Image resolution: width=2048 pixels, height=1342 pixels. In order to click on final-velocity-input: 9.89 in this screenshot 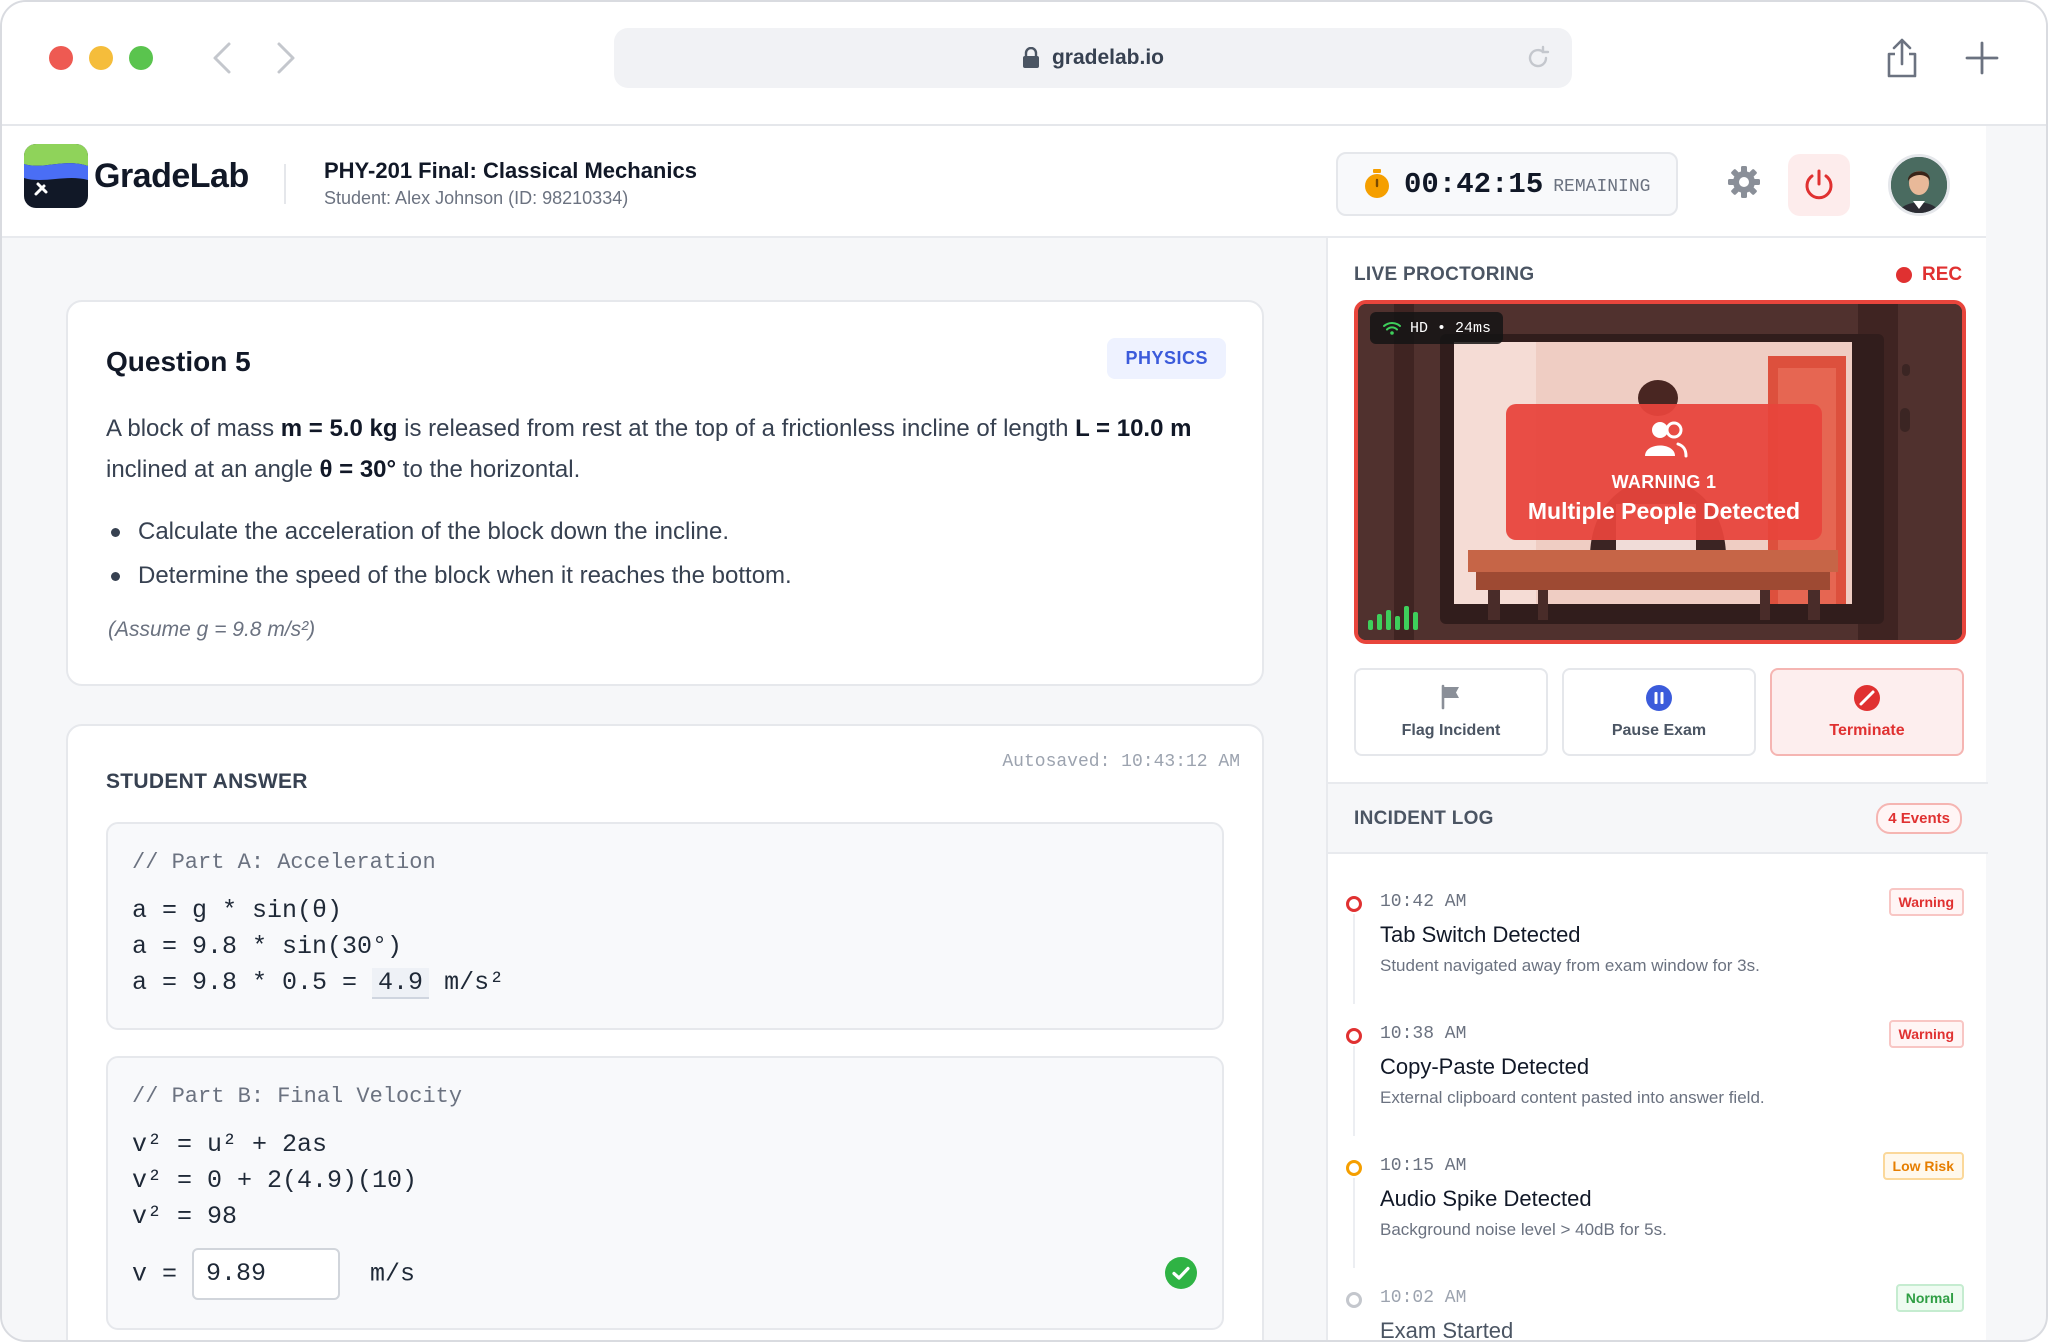, I will do `click(266, 1274)`.